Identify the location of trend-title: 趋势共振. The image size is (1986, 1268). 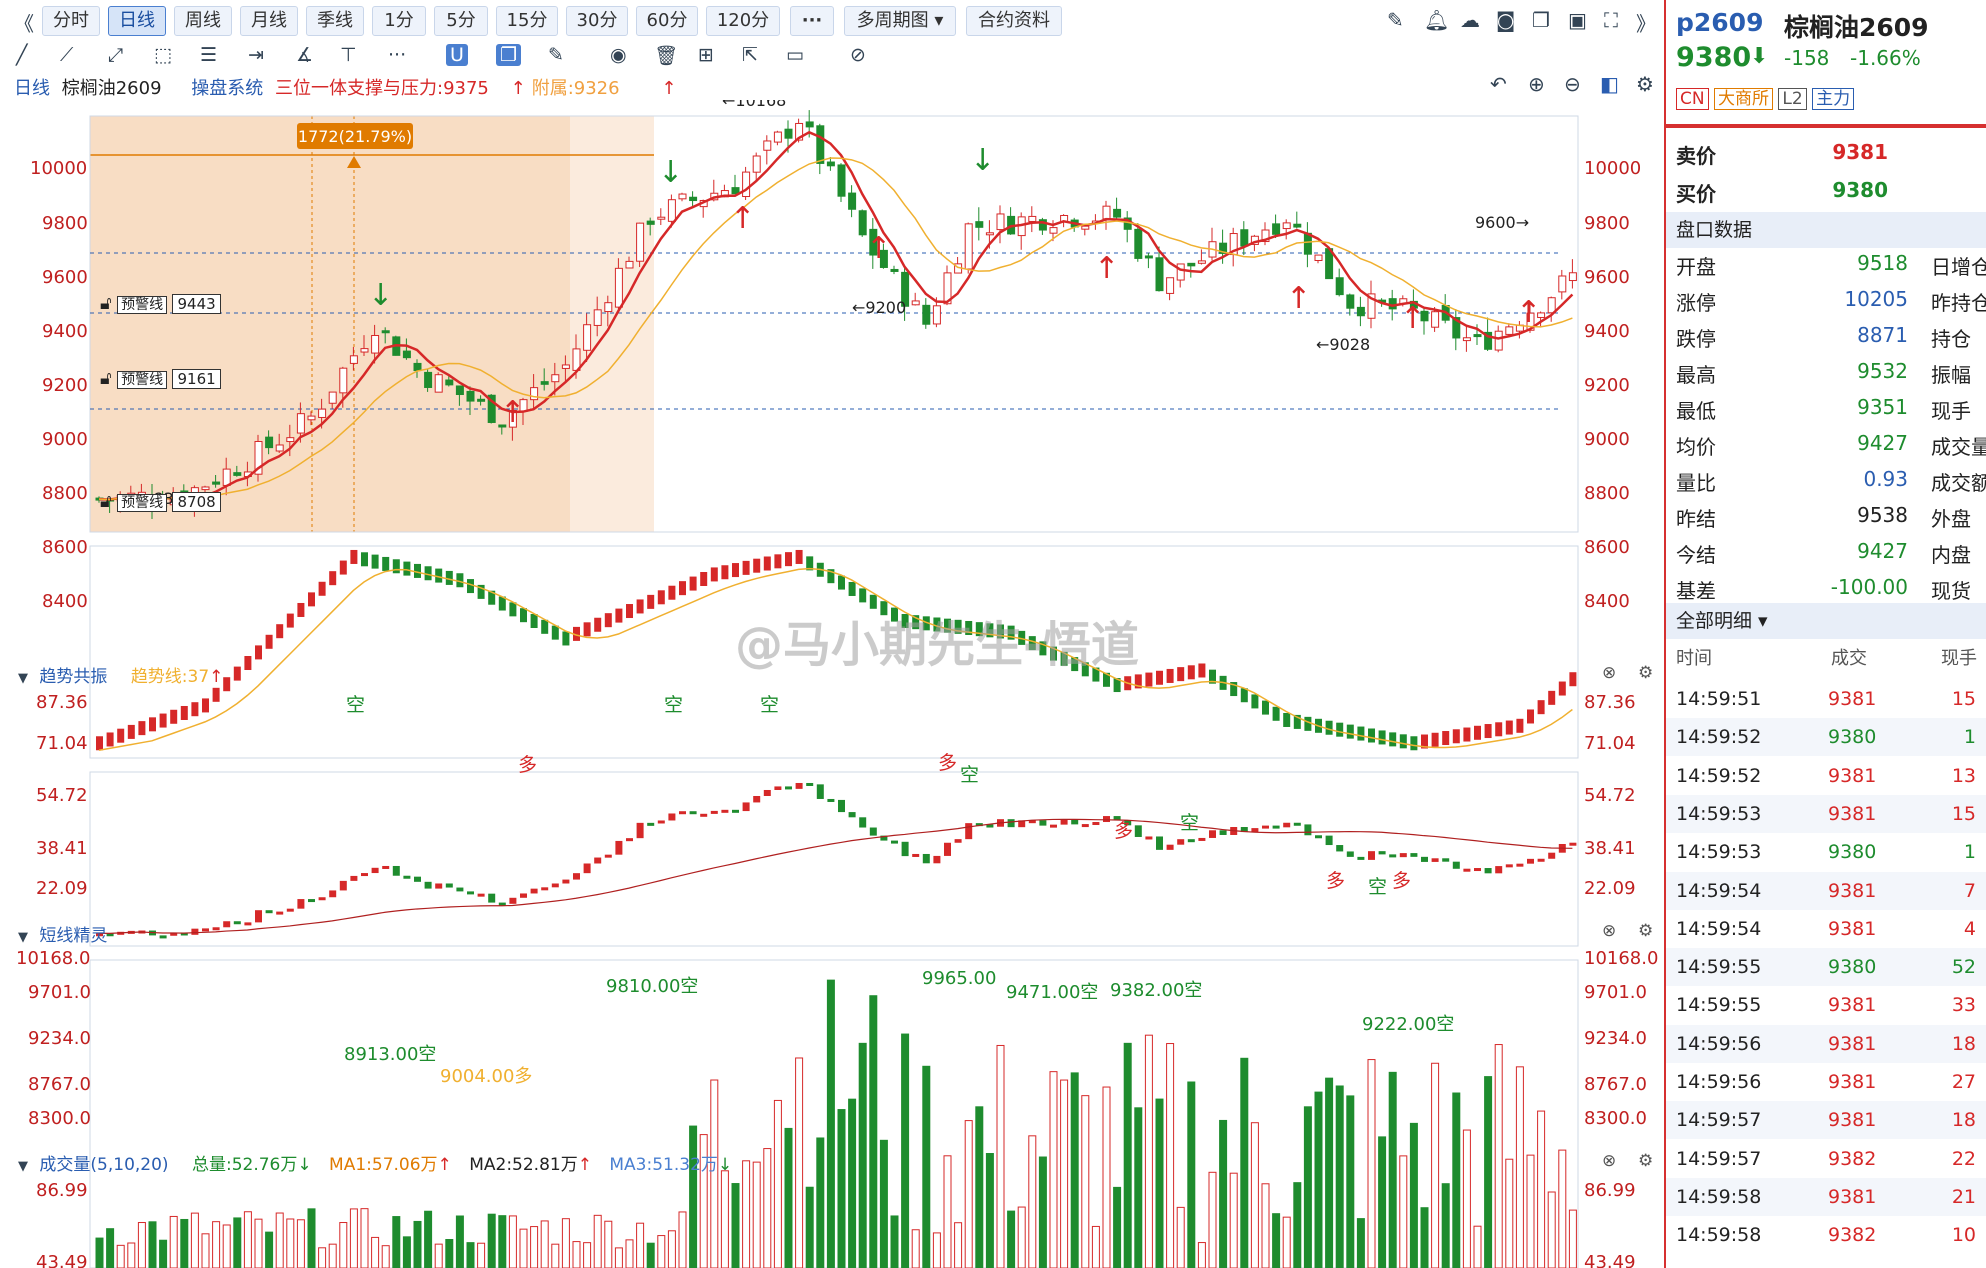
(73, 677).